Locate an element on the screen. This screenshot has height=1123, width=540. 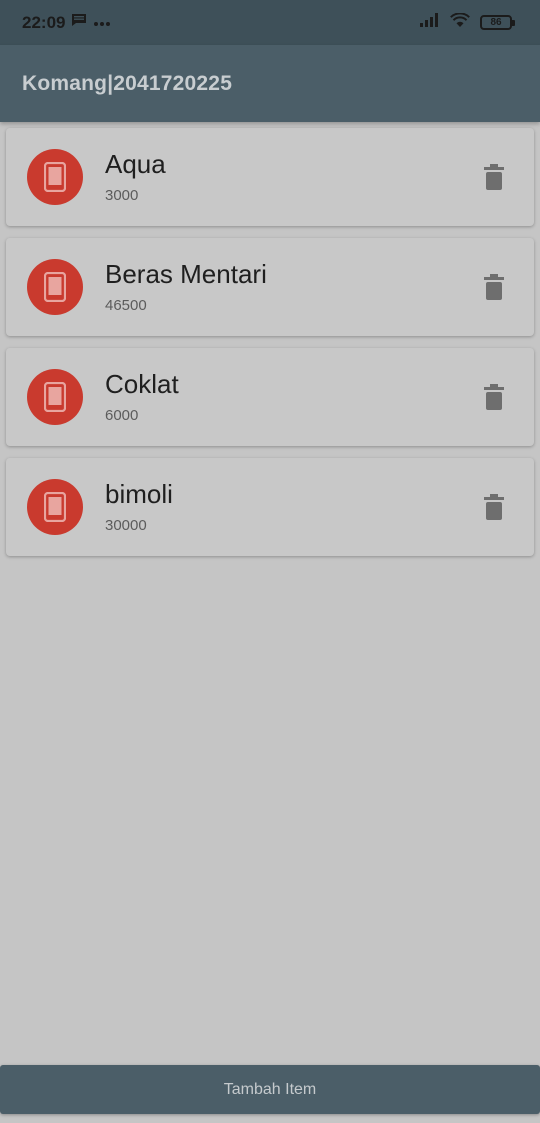
item-price: 30000 is located at coordinates (126, 526).